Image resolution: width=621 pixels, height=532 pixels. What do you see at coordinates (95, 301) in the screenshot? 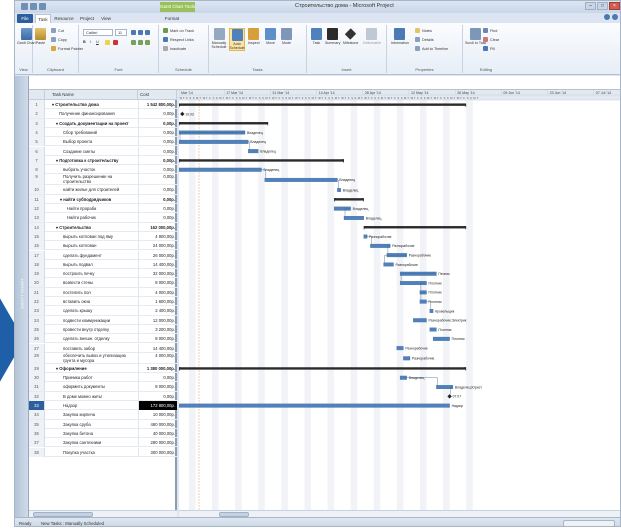
I see `task-name-cell: вставить окна` at bounding box center [95, 301].